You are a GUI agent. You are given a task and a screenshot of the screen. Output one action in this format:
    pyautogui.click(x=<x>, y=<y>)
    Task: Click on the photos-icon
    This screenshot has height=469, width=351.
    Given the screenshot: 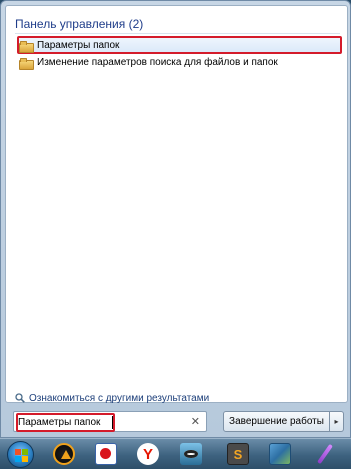 What is the action you would take?
    pyautogui.click(x=280, y=454)
    